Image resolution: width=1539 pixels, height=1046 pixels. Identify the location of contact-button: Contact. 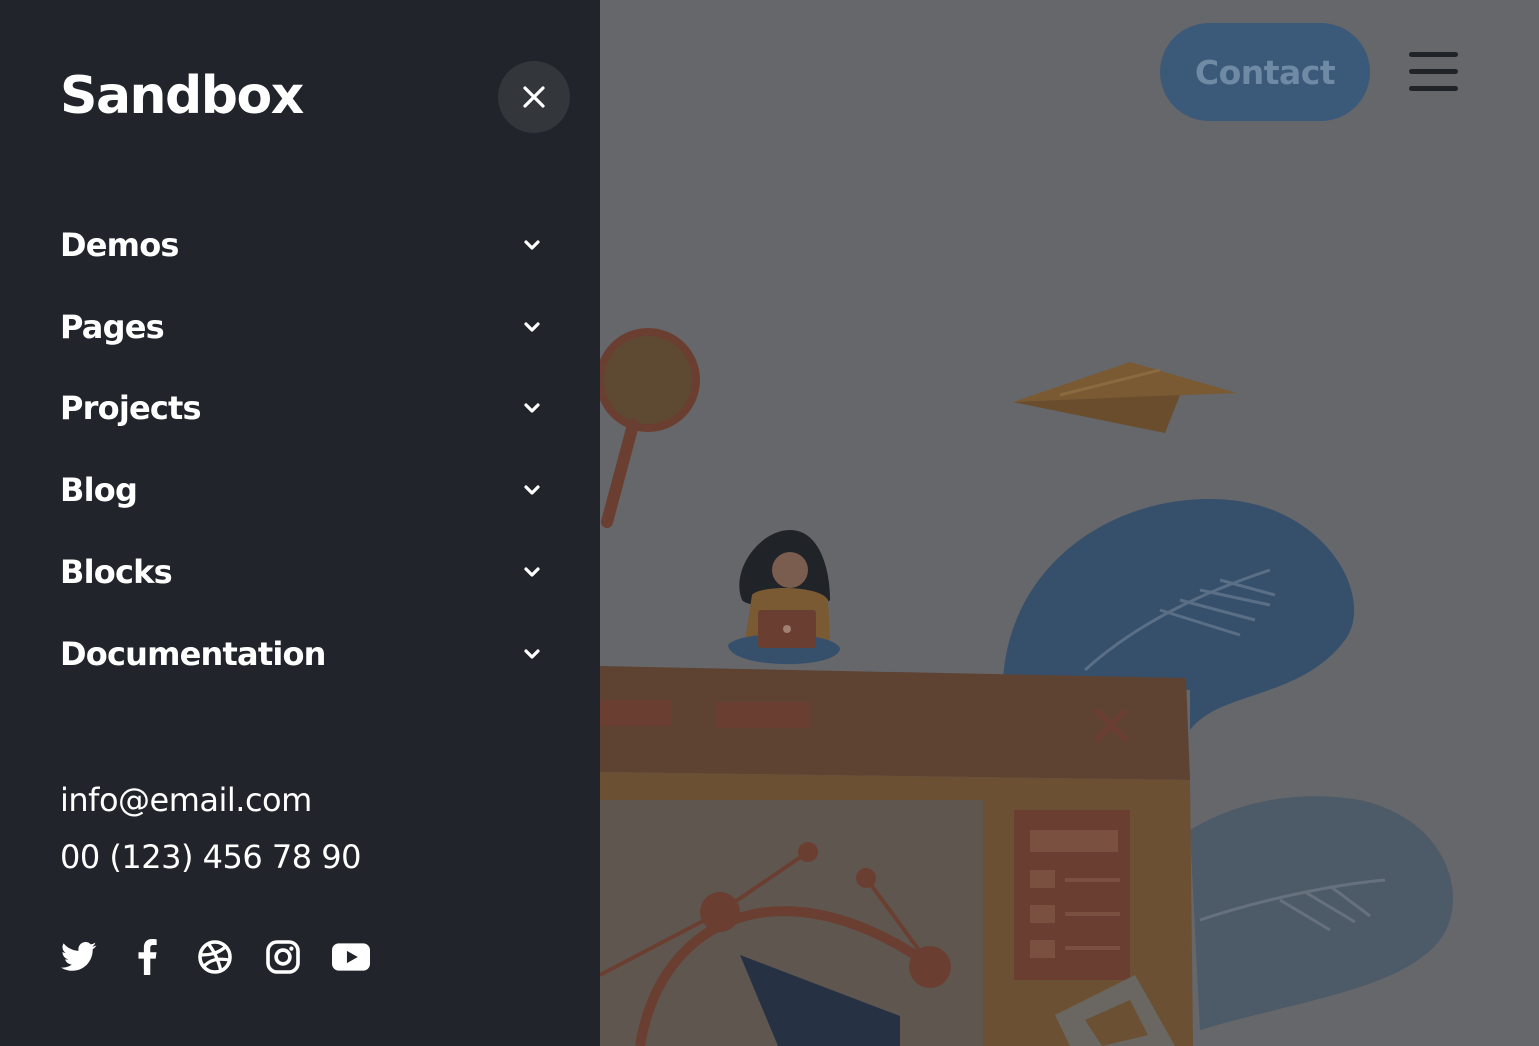
(1265, 72).